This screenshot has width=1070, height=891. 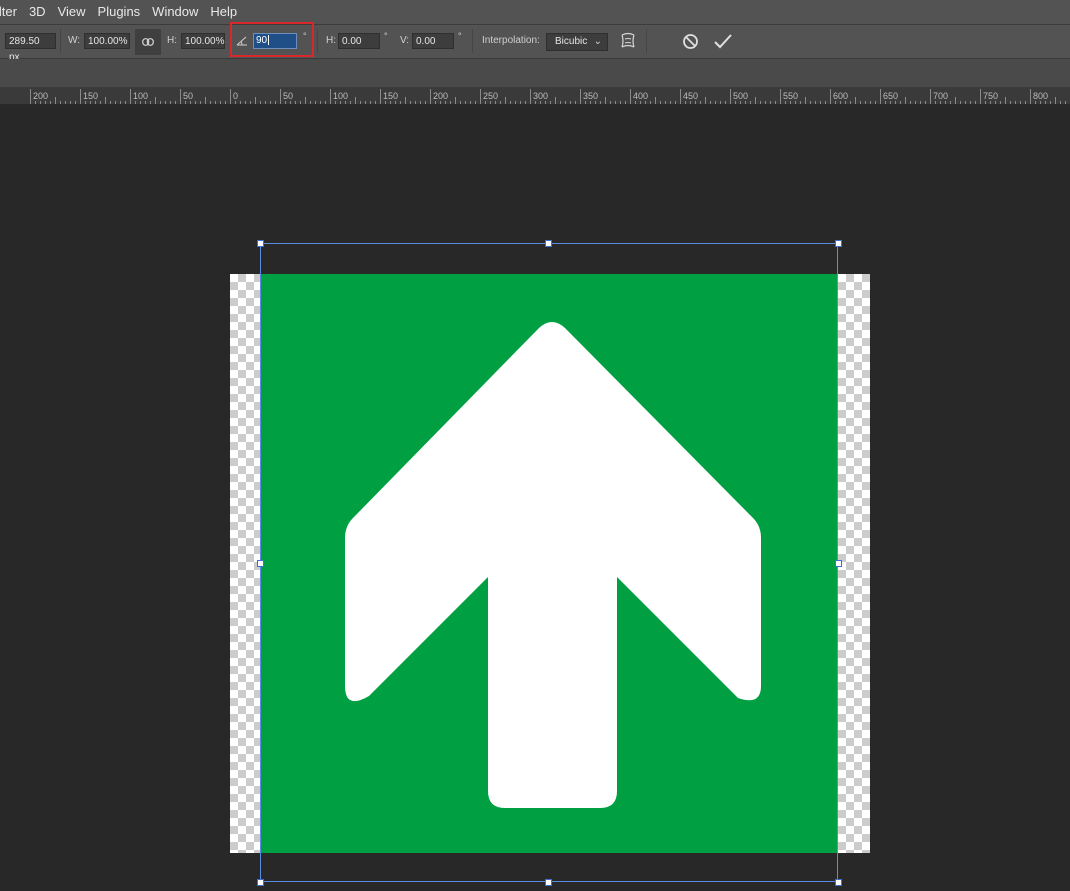 I want to click on skew-h-field: 0.00, so click(x=359, y=41).